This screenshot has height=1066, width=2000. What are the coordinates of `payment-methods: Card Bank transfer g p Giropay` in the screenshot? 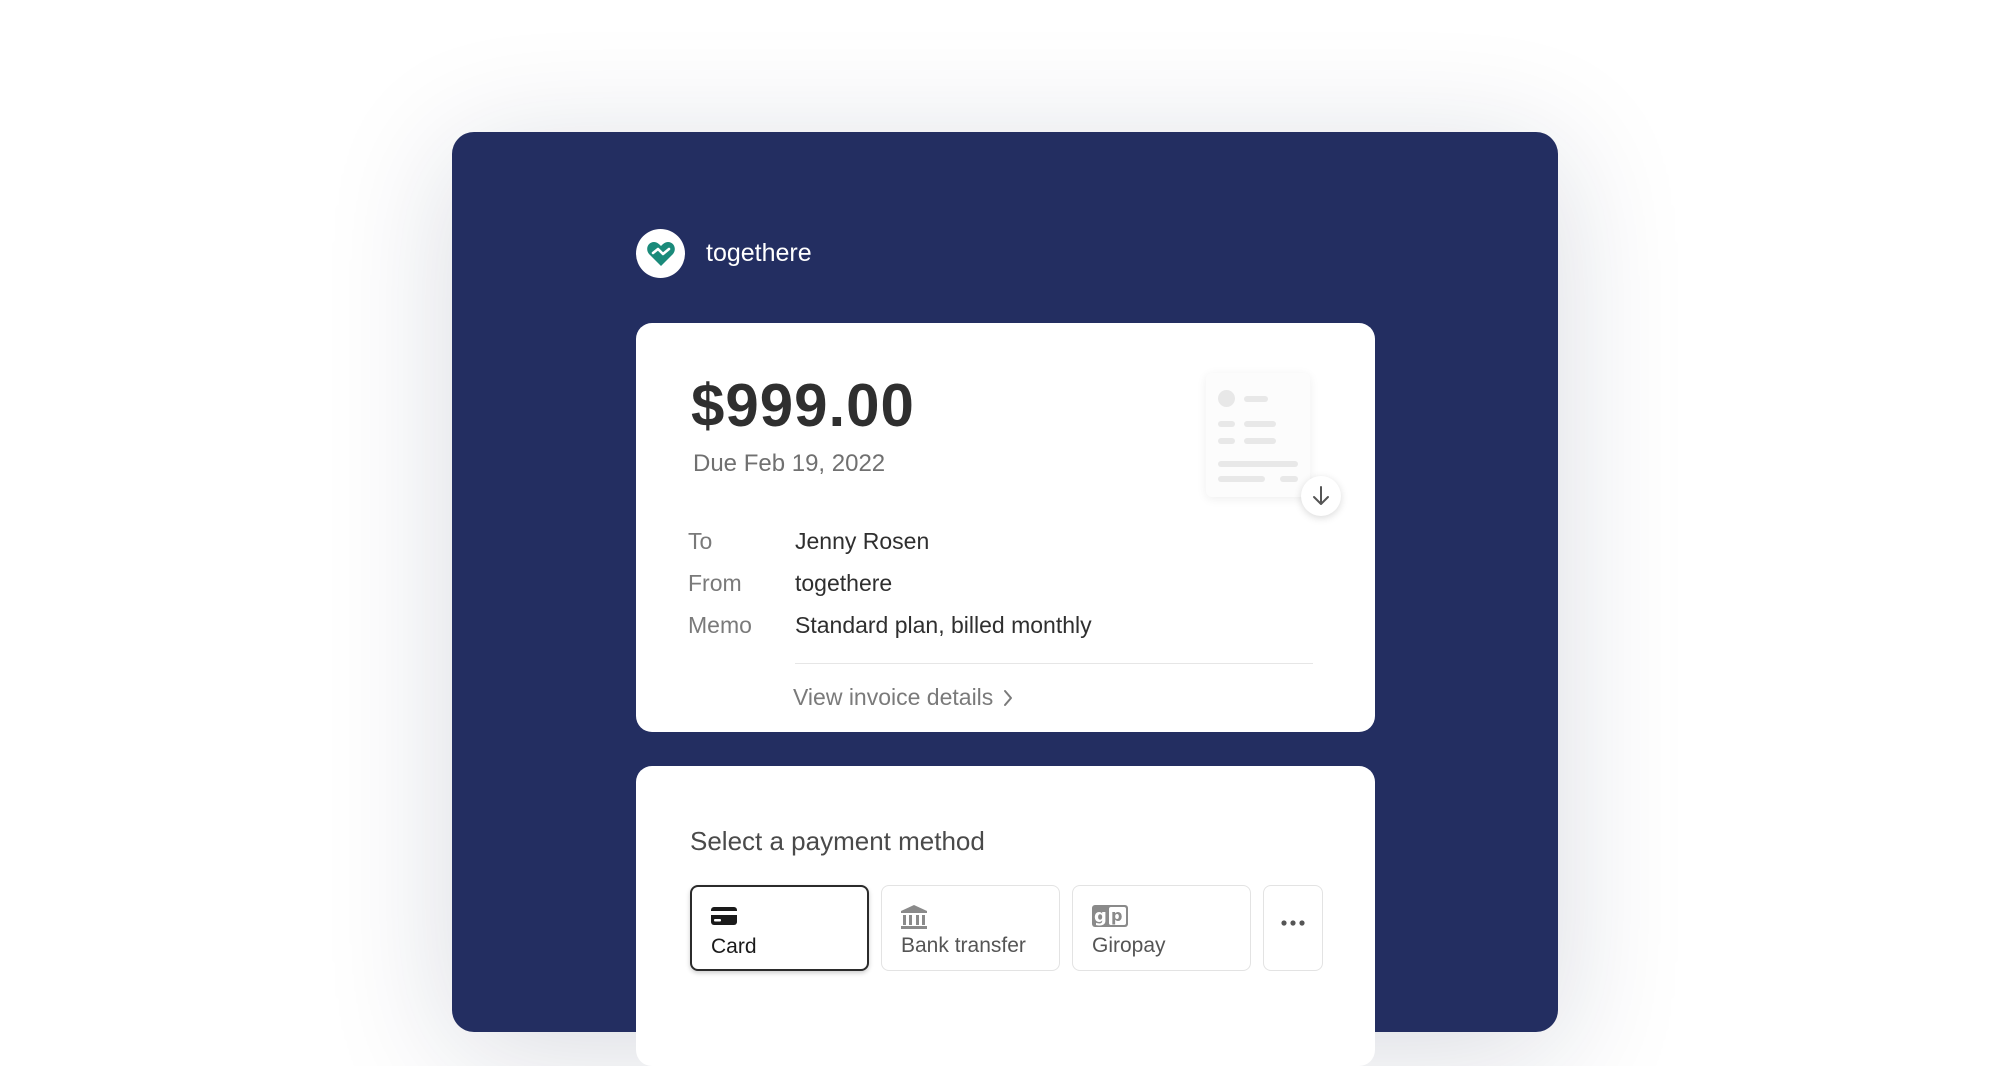 It's located at (1012, 928).